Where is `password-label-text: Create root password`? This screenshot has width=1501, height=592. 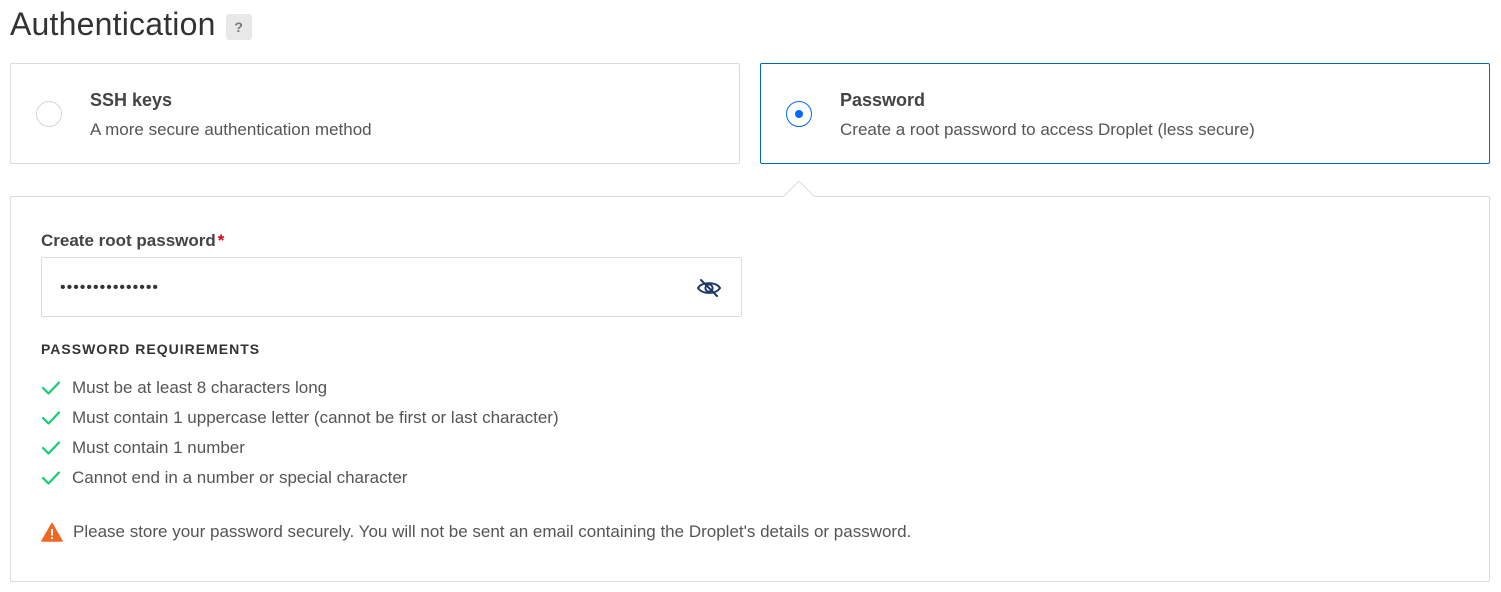
password-label-text: Create root password is located at coordinates (128, 240).